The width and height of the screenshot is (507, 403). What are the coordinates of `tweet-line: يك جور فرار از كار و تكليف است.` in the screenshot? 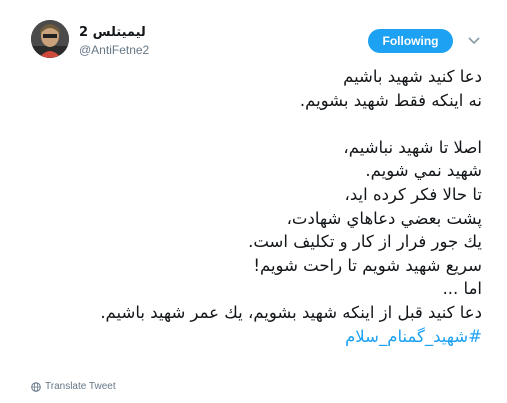 It's located at (365, 242).